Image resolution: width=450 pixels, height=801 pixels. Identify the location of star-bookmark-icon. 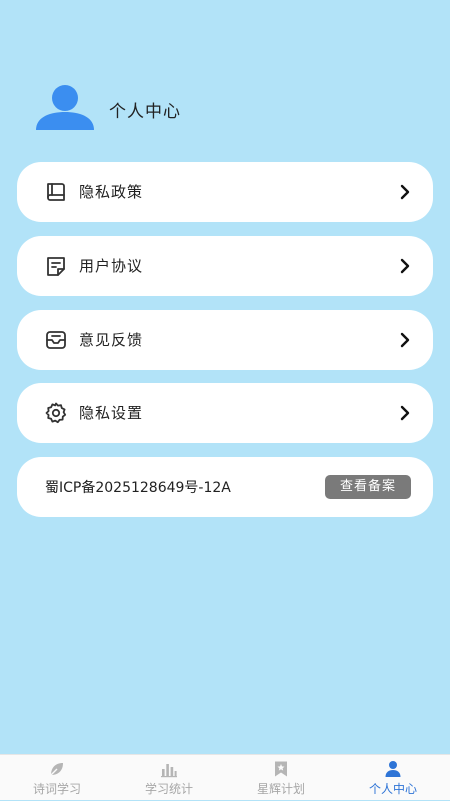
(281, 769).